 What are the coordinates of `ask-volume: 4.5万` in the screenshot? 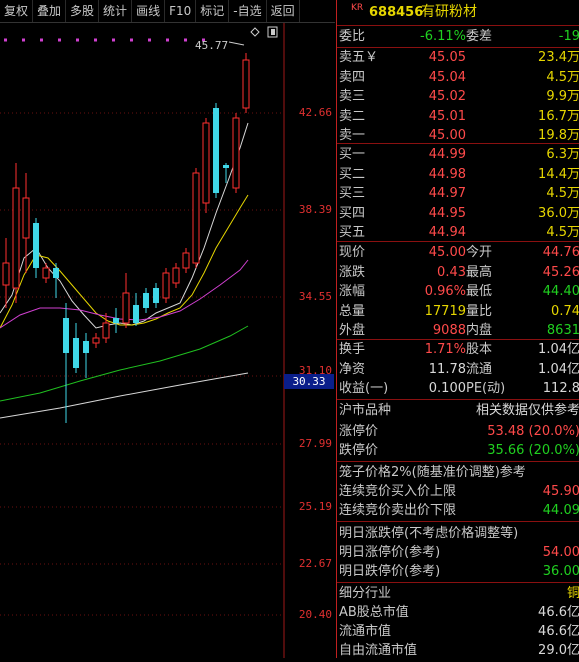 It's located at (562, 77).